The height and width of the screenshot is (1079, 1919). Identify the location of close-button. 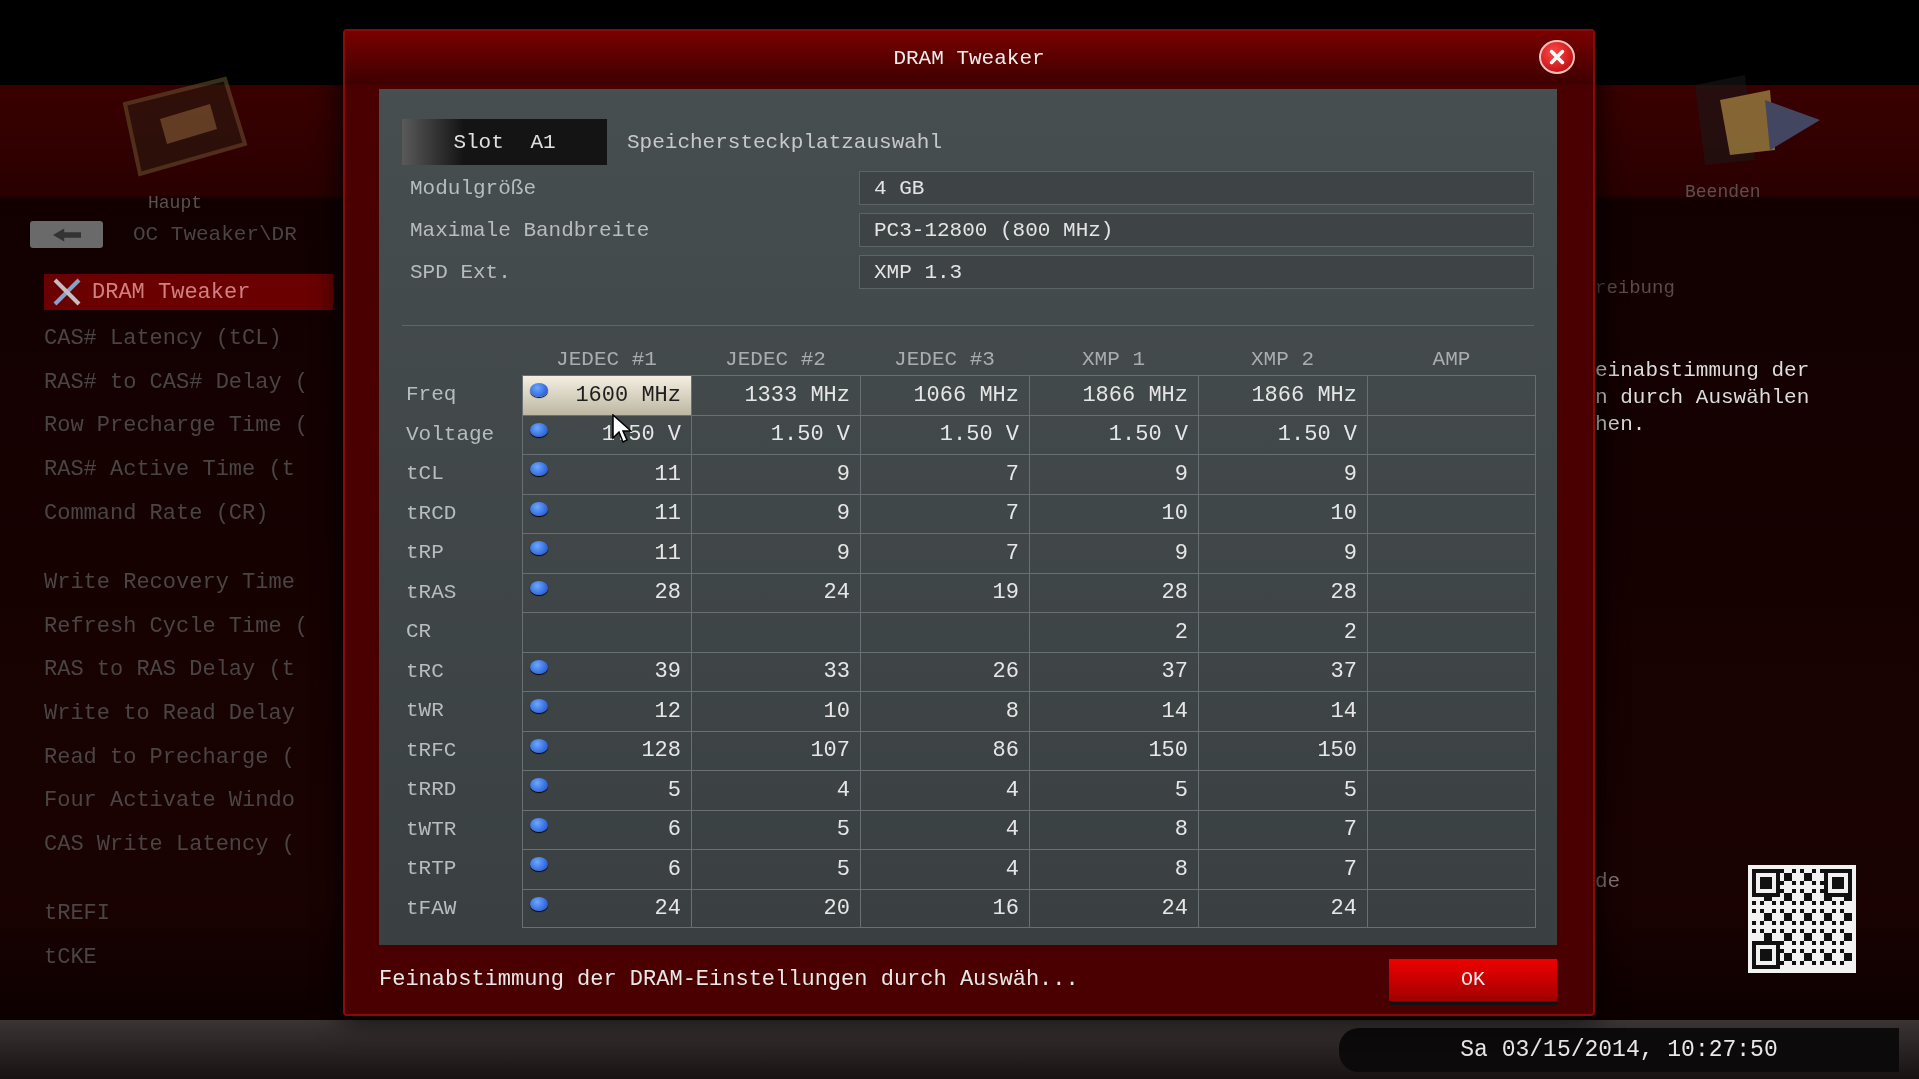
(1557, 57).